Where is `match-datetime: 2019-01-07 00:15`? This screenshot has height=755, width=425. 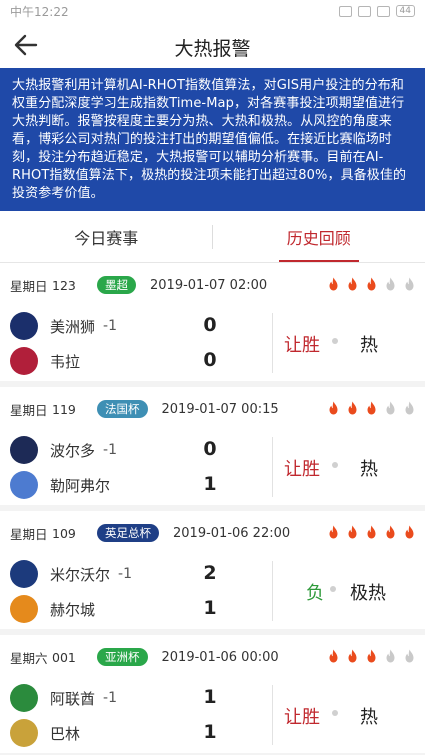
match-datetime: 2019-01-07 00:15 is located at coordinates (220, 409).